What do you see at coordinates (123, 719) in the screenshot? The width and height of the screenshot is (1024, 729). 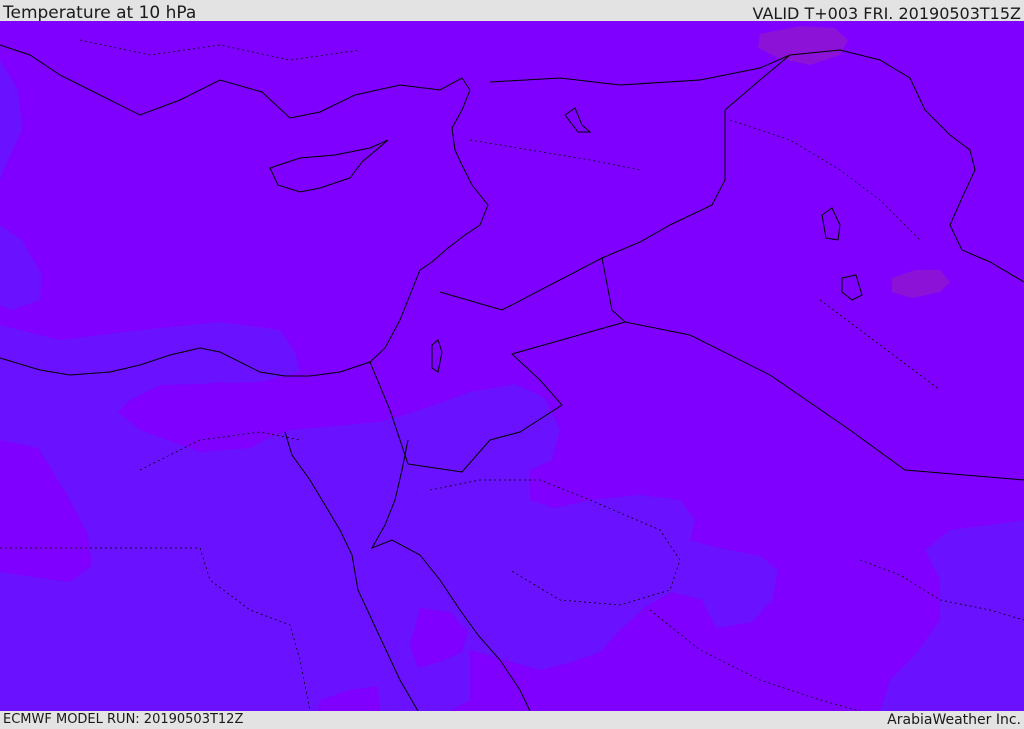 I see `model-run-label: ECMWF MODEL RUN: 20190503T12Z` at bounding box center [123, 719].